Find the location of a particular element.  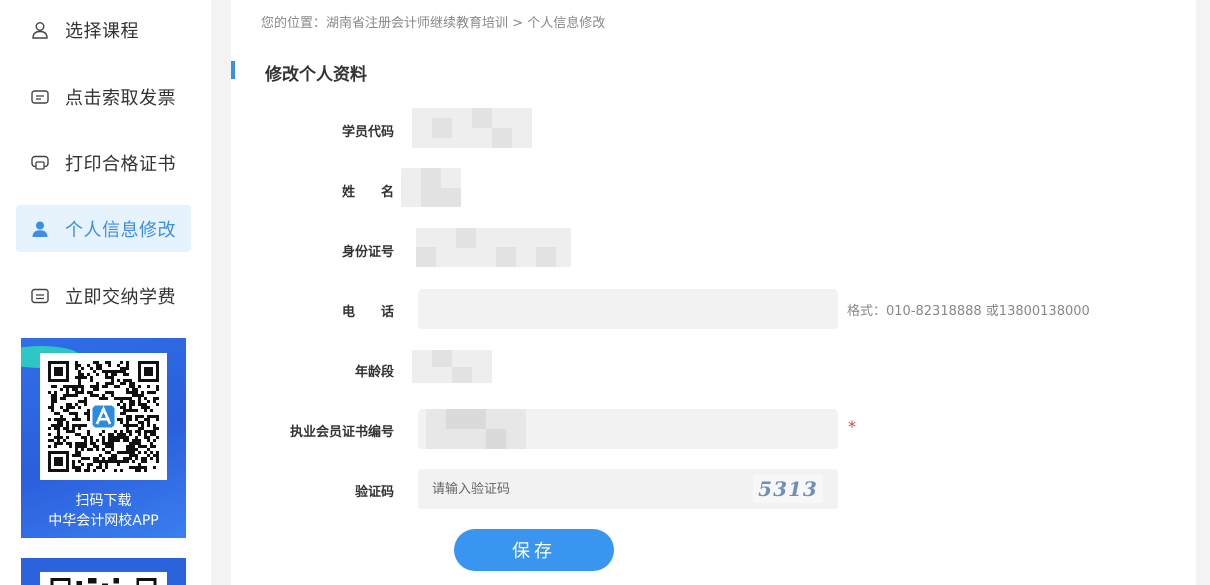

promo-caption-line2: 中华会计网校APP is located at coordinates (103, 521).